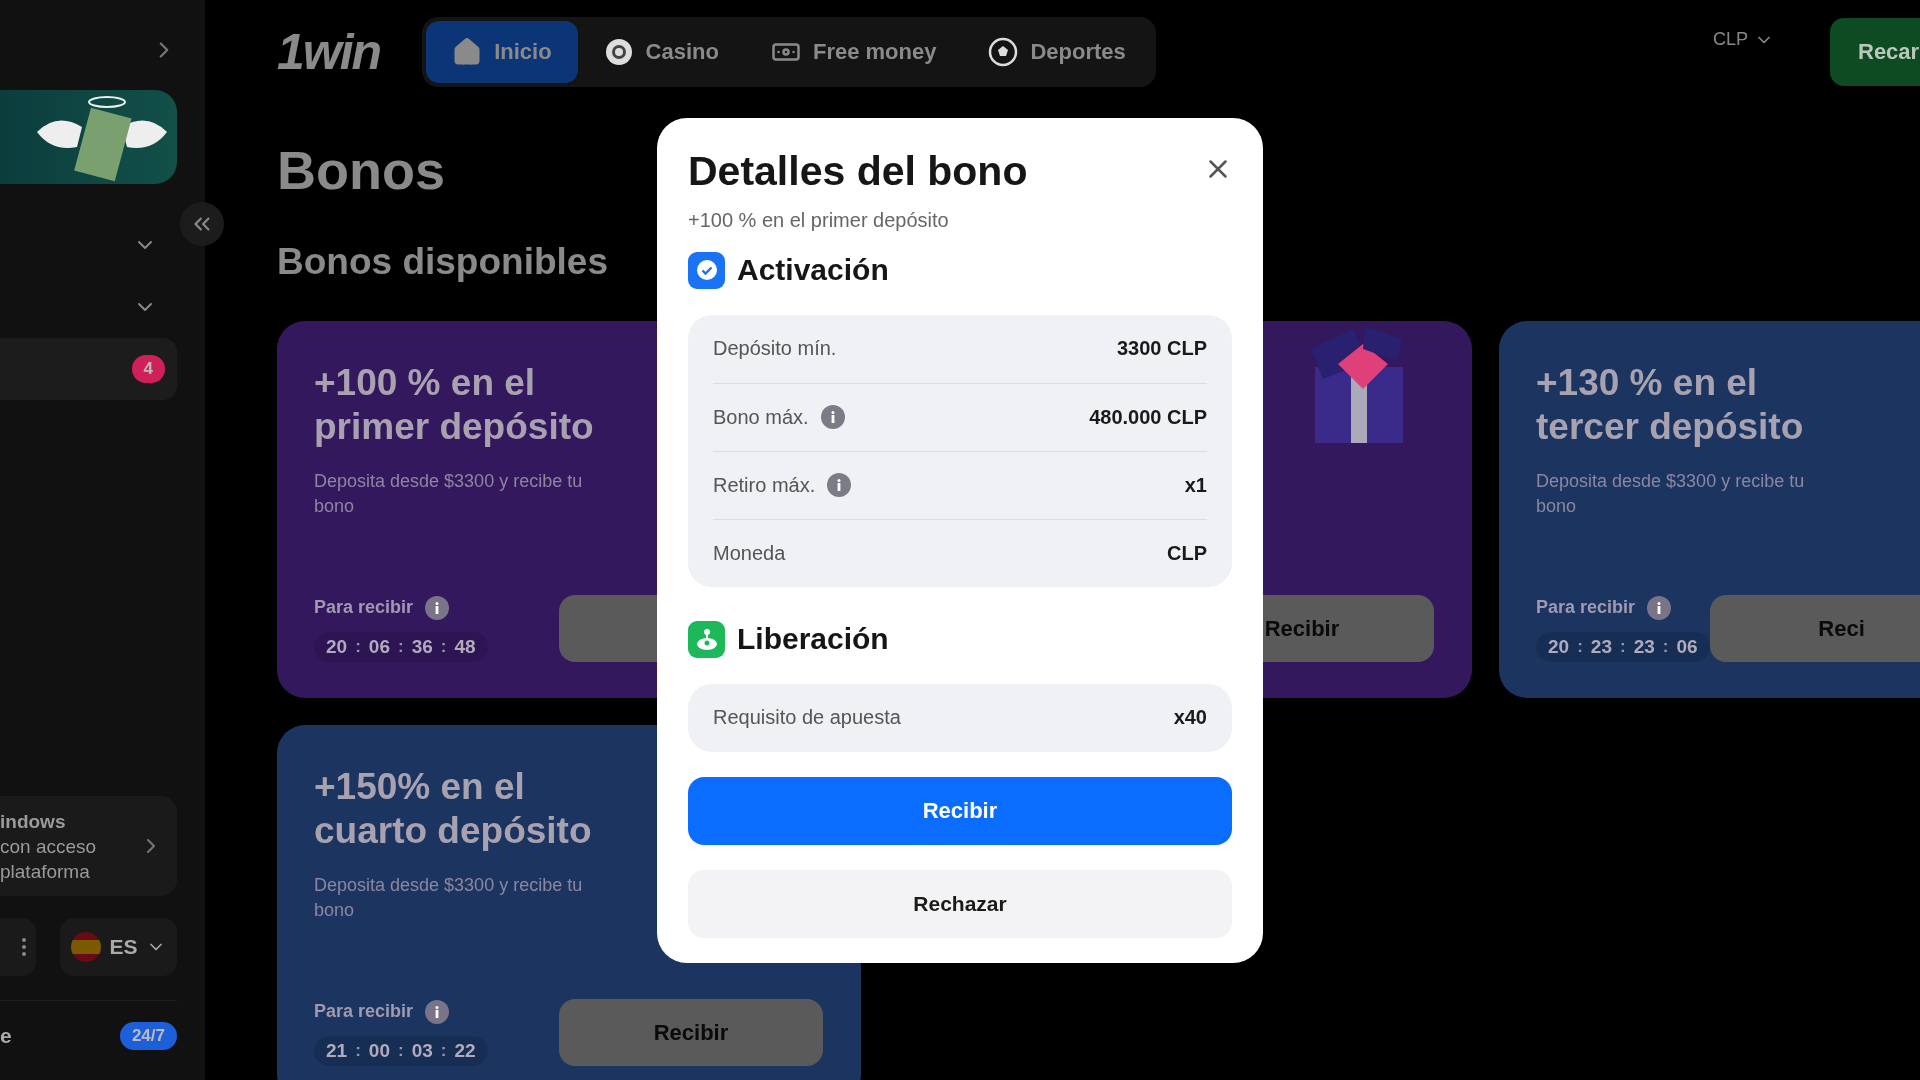 Image resolution: width=1920 pixels, height=1080 pixels. I want to click on detail-label: Depósito mín., so click(775, 348).